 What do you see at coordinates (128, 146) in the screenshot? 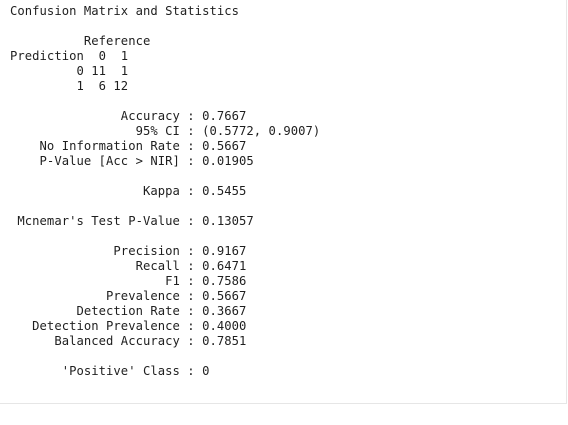
I see `stat-no-information-rate: No Information Rate : 0.5667` at bounding box center [128, 146].